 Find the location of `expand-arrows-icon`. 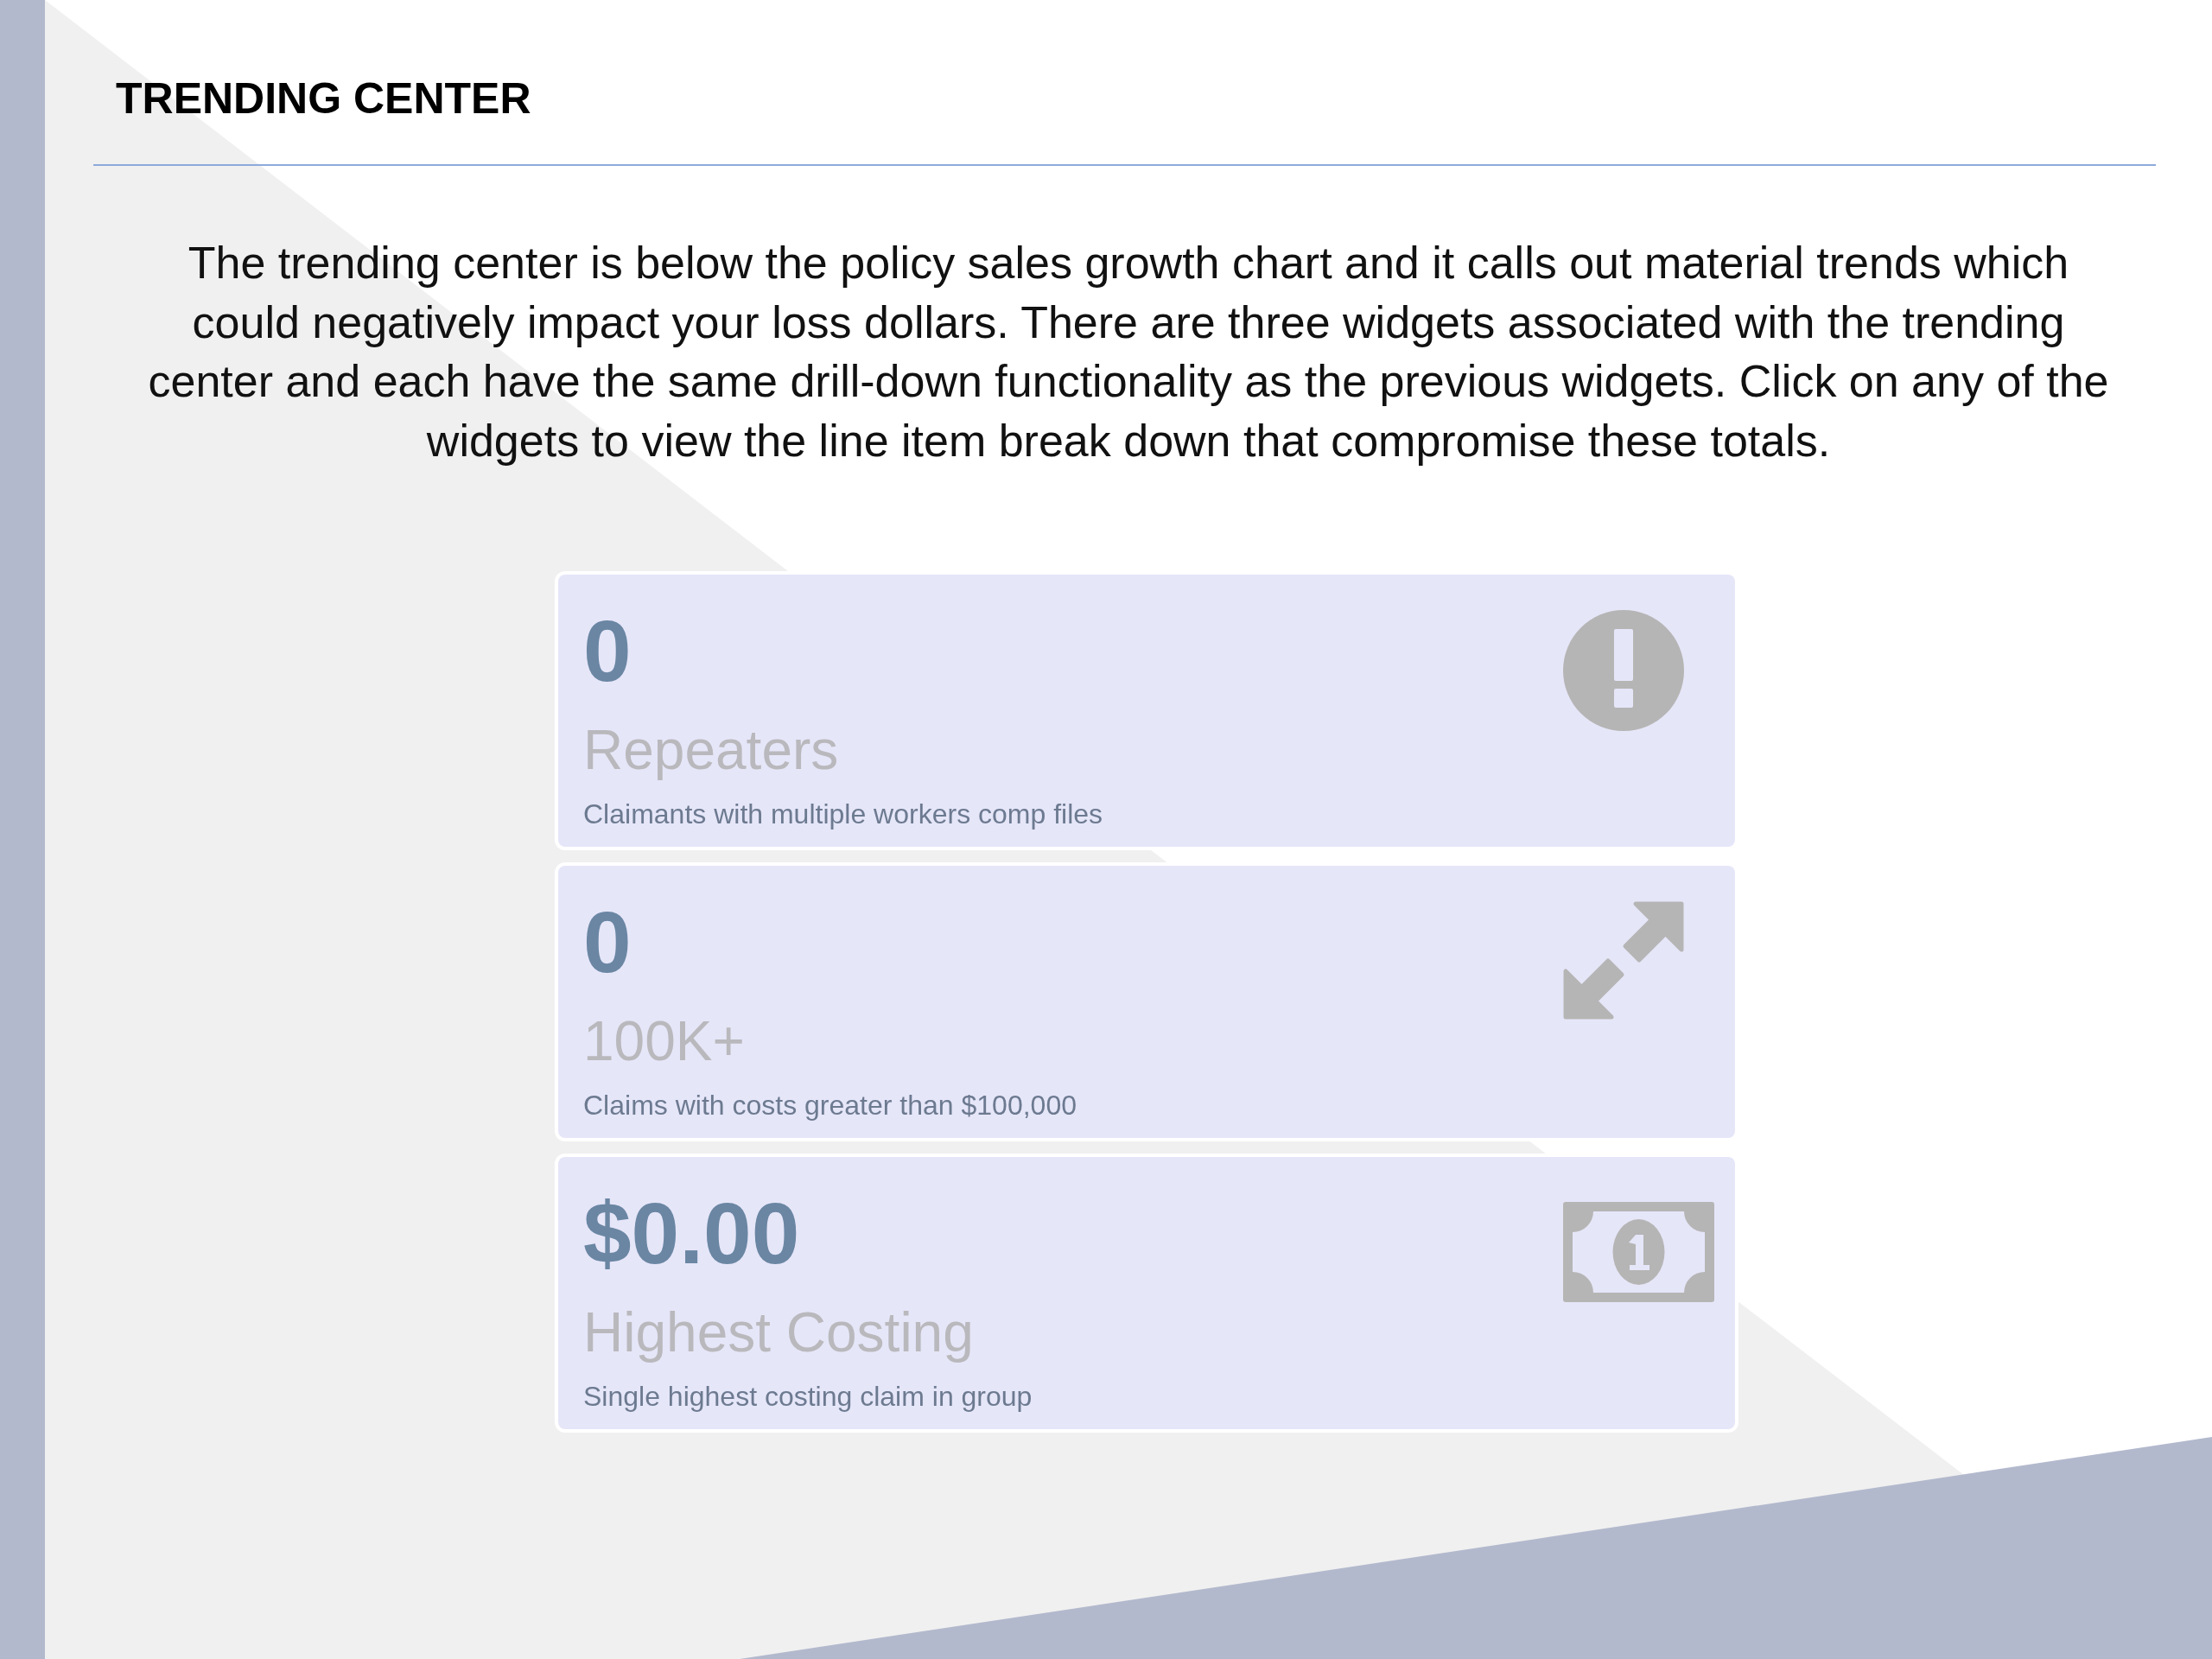

expand-arrows-icon is located at coordinates (1623, 960).